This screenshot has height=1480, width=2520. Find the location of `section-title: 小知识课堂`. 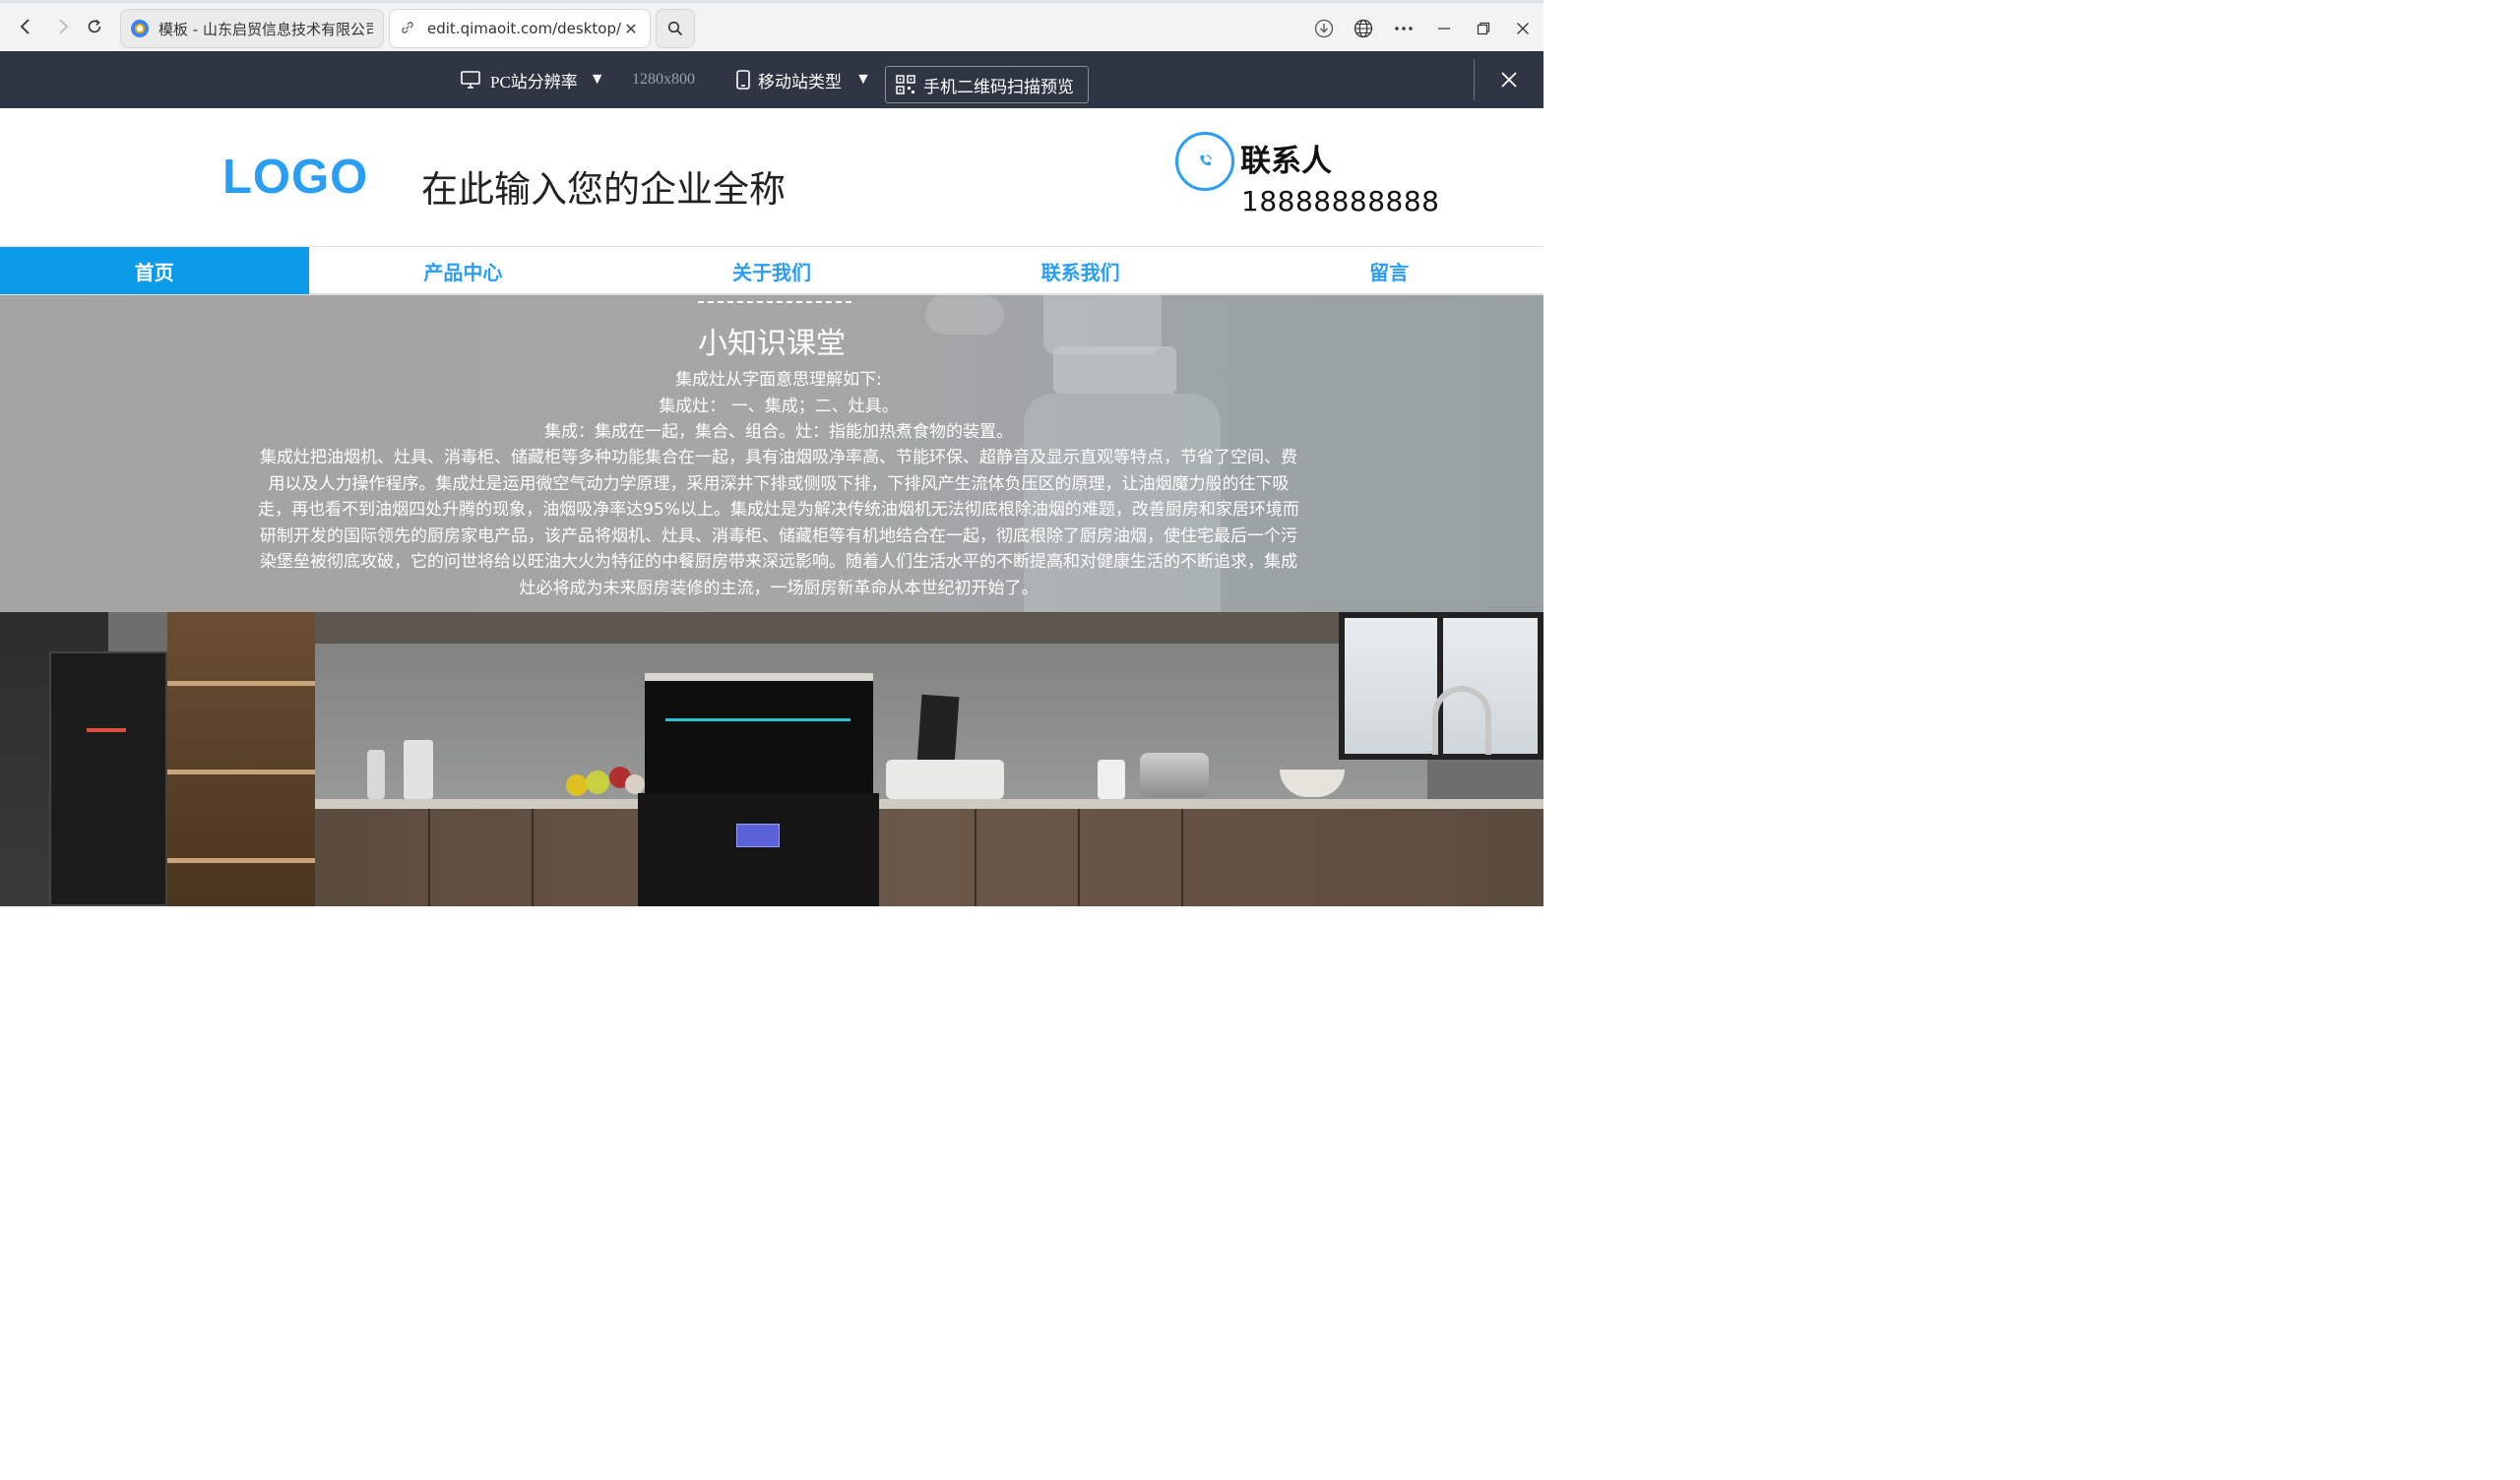

section-title: 小知识课堂 is located at coordinates (772, 344).